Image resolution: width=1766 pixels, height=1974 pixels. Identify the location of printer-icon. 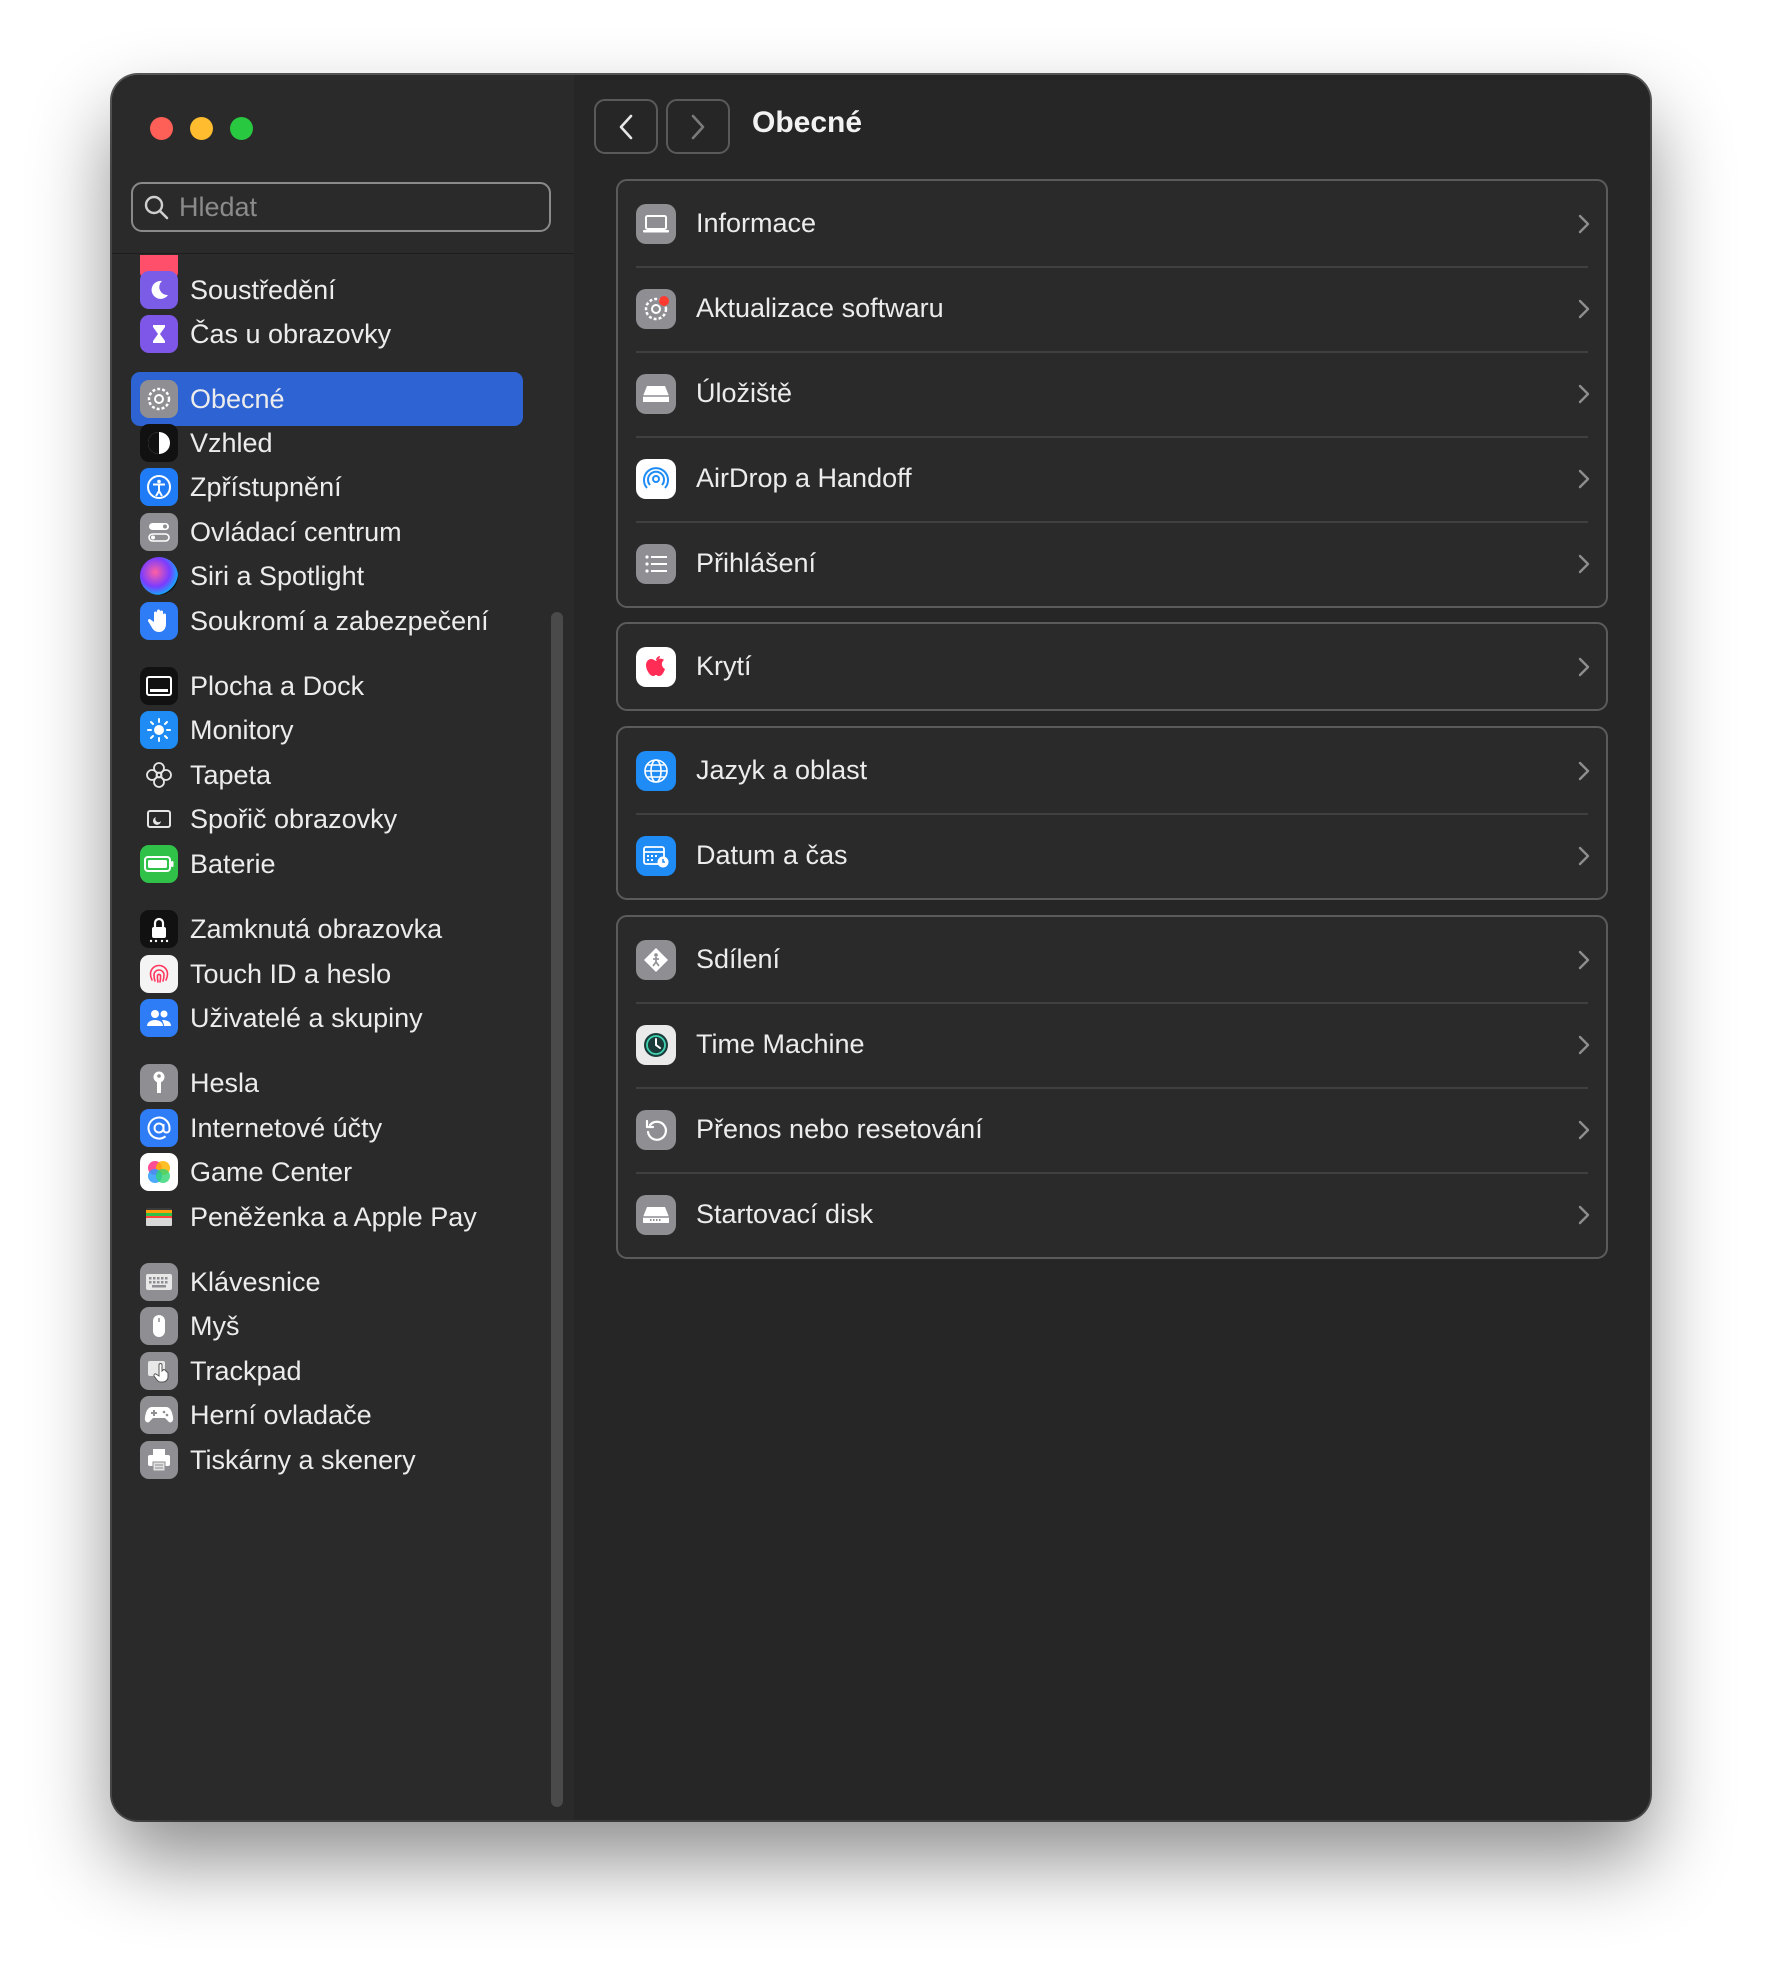
(159, 1460).